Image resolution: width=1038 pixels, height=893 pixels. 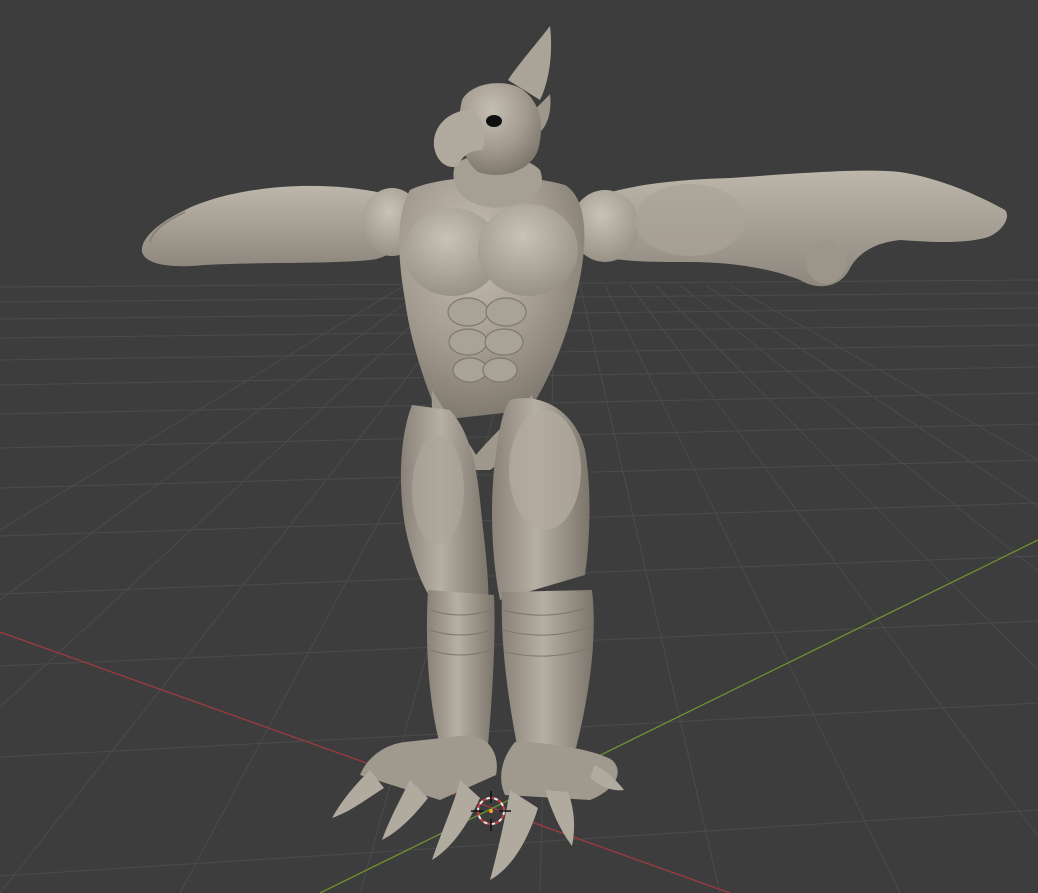 I want to click on right-quad, so click(x=545, y=470).